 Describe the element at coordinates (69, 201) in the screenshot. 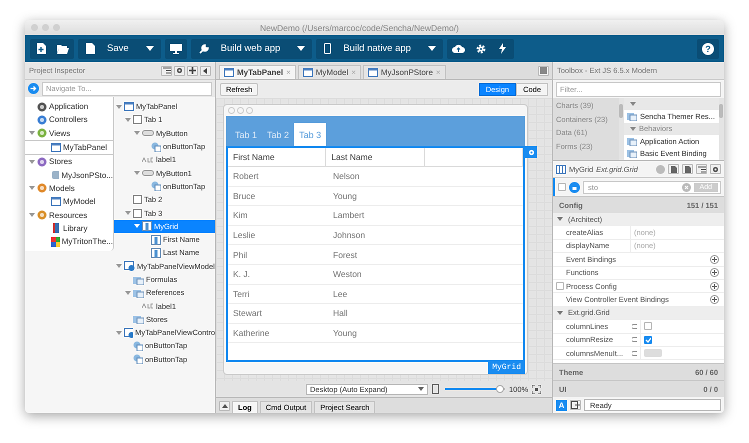

I see `project-item: MyModel` at that location.